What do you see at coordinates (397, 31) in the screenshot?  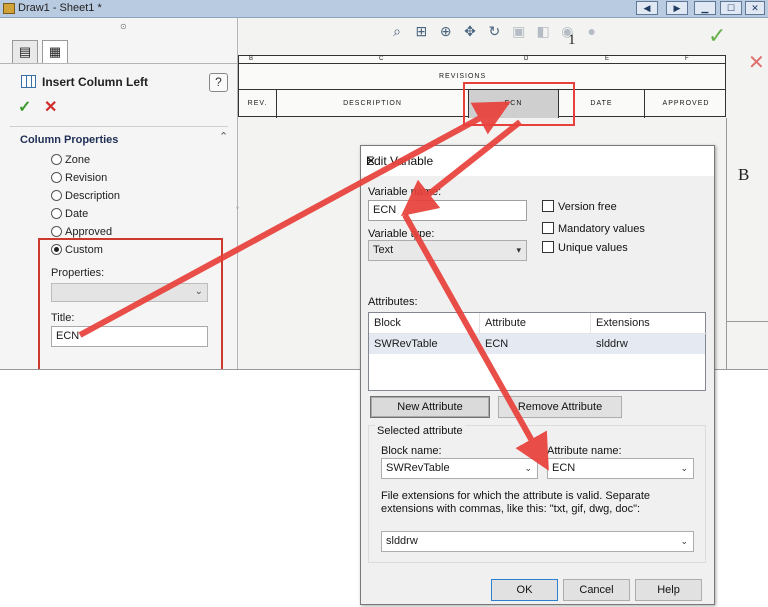 I see `zoom-to-fit-icon: ⌕` at bounding box center [397, 31].